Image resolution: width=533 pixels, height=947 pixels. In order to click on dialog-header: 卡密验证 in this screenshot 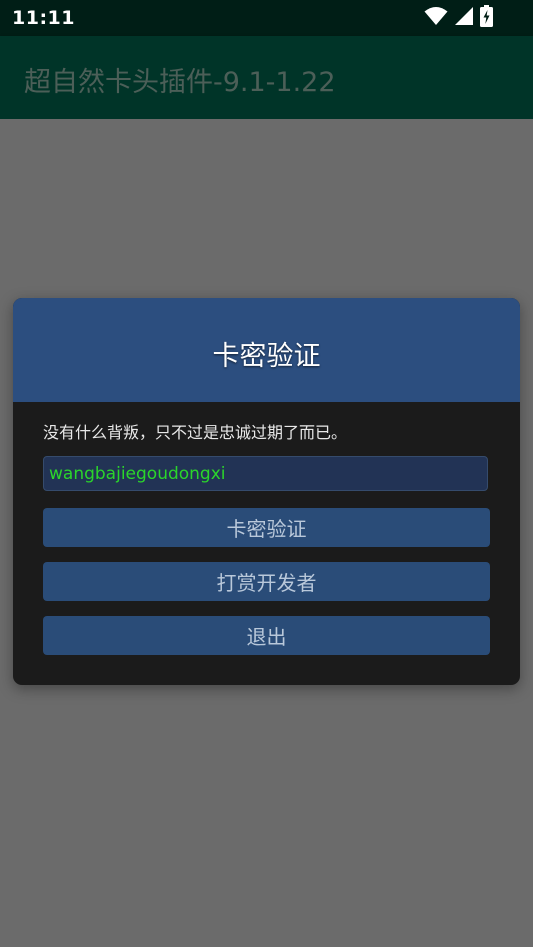, I will do `click(266, 350)`.